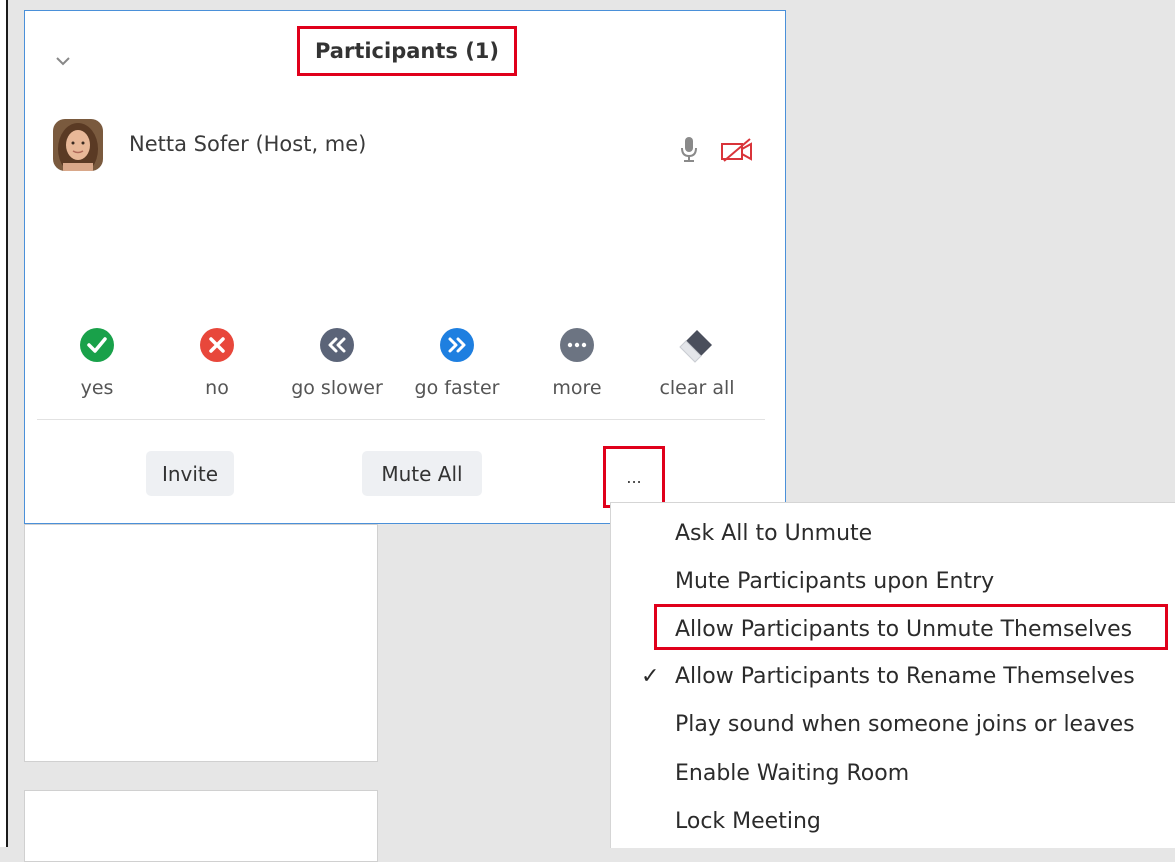  What do you see at coordinates (4, 423) in the screenshot?
I see `window-left-border` at bounding box center [4, 423].